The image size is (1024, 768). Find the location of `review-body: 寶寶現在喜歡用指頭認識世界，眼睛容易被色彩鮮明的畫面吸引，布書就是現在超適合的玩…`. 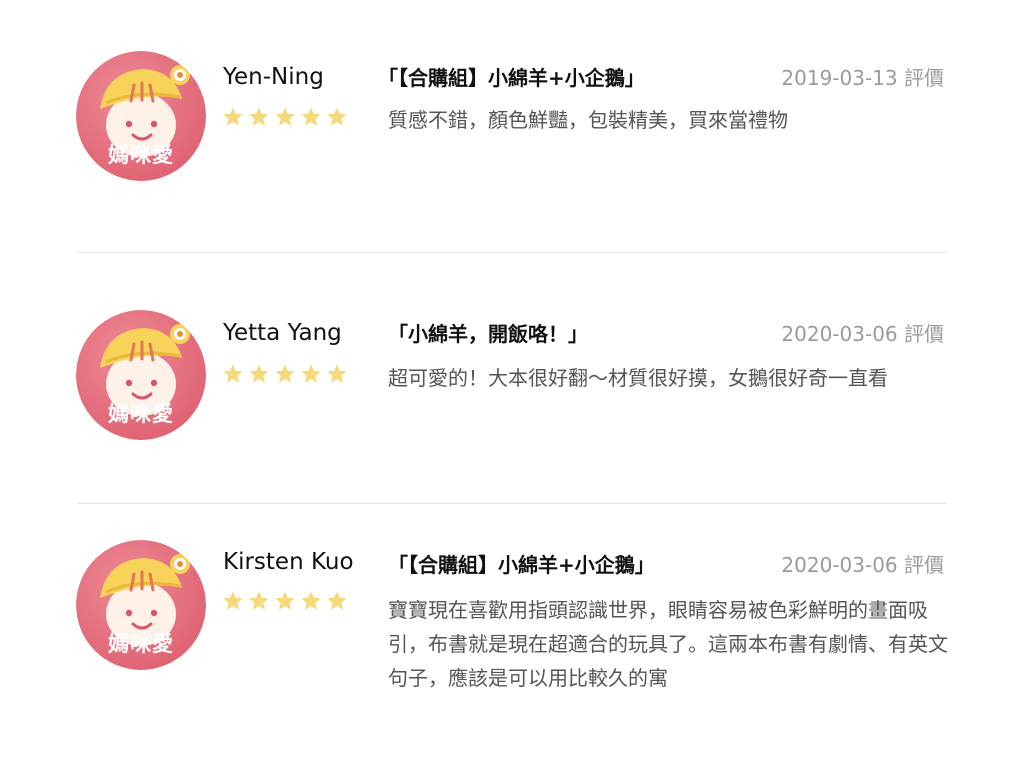

review-body: 寶寶現在喜歡用指頭認識世界，眼睛容易被色彩鮮明的畫面吸引，布書就是現在超適合的玩… is located at coordinates (668, 644).